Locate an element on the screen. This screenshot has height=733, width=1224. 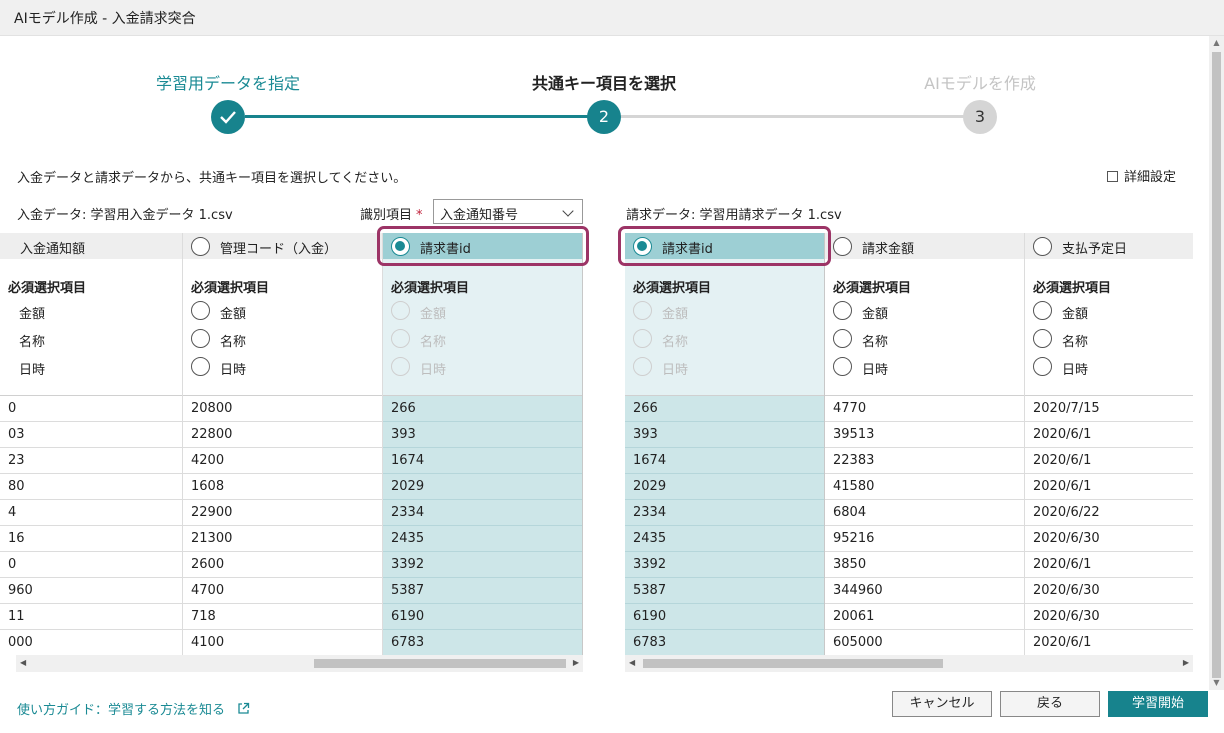
table-cell: 2020/6/22 is located at coordinates (1109, 513).